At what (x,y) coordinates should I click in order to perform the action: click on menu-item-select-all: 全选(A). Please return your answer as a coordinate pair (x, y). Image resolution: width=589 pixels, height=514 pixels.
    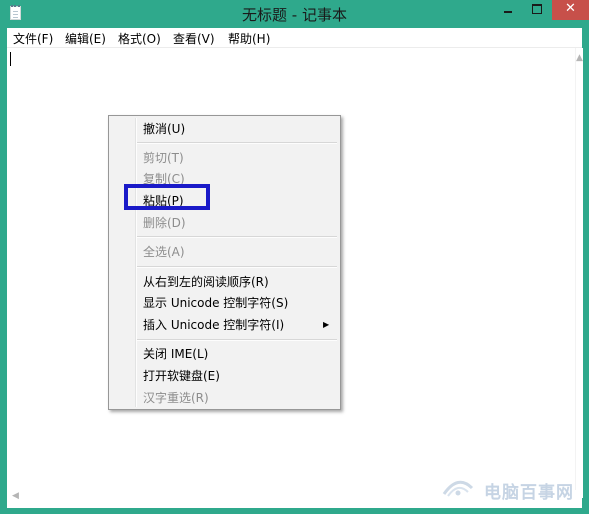
    Looking at the image, I should click on (164, 252).